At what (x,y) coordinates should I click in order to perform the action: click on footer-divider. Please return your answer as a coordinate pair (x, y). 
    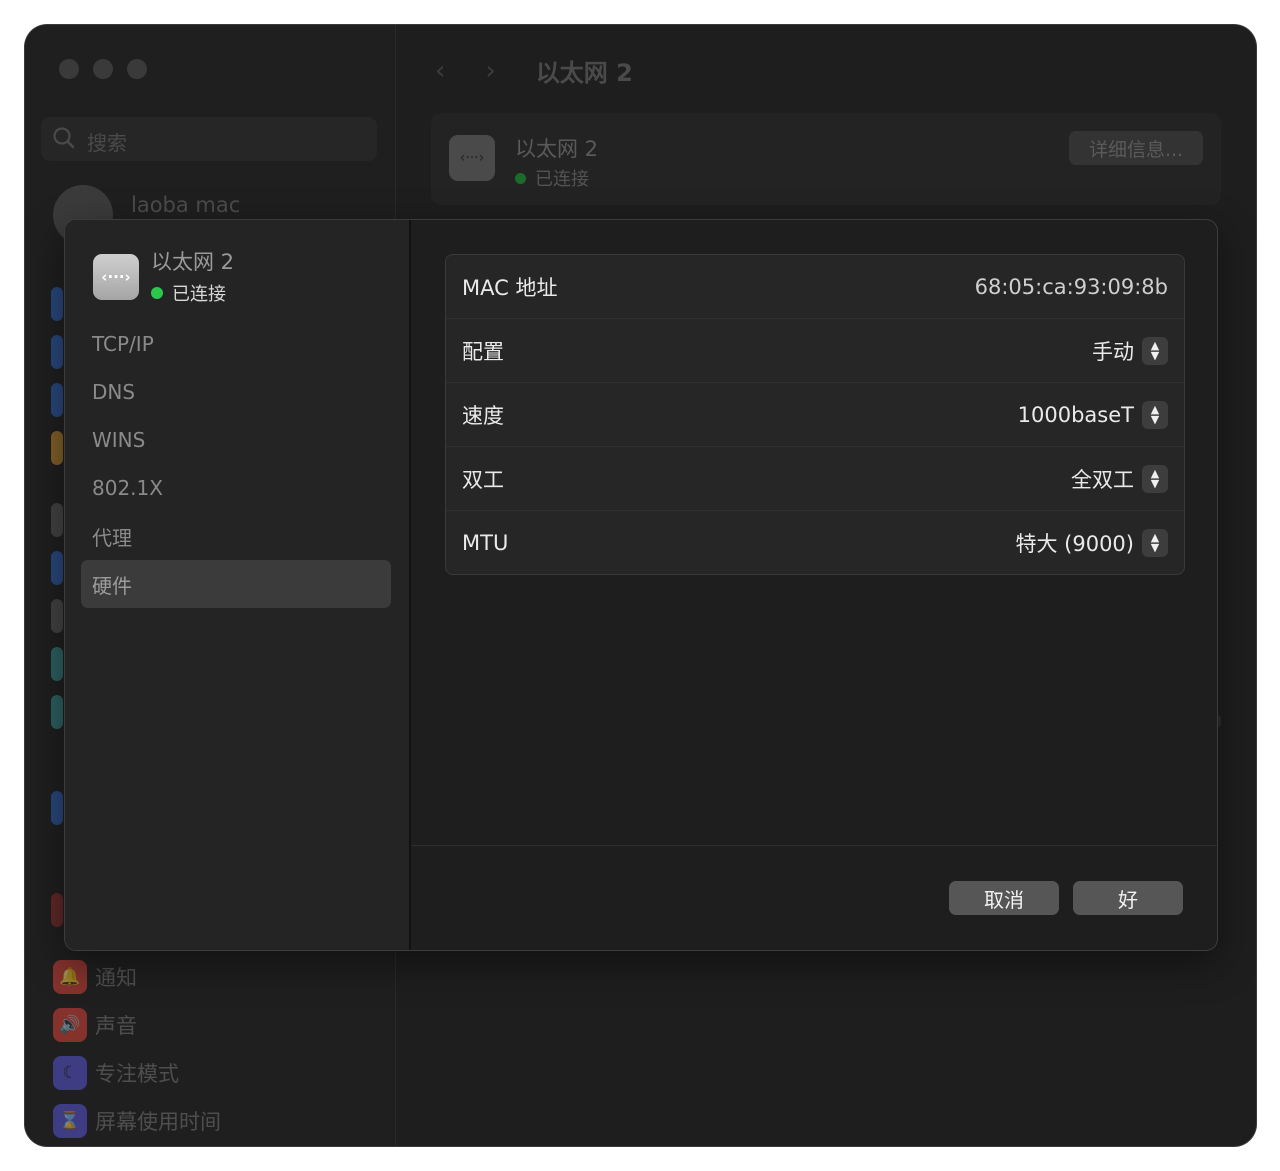
    Looking at the image, I should click on (814, 845).